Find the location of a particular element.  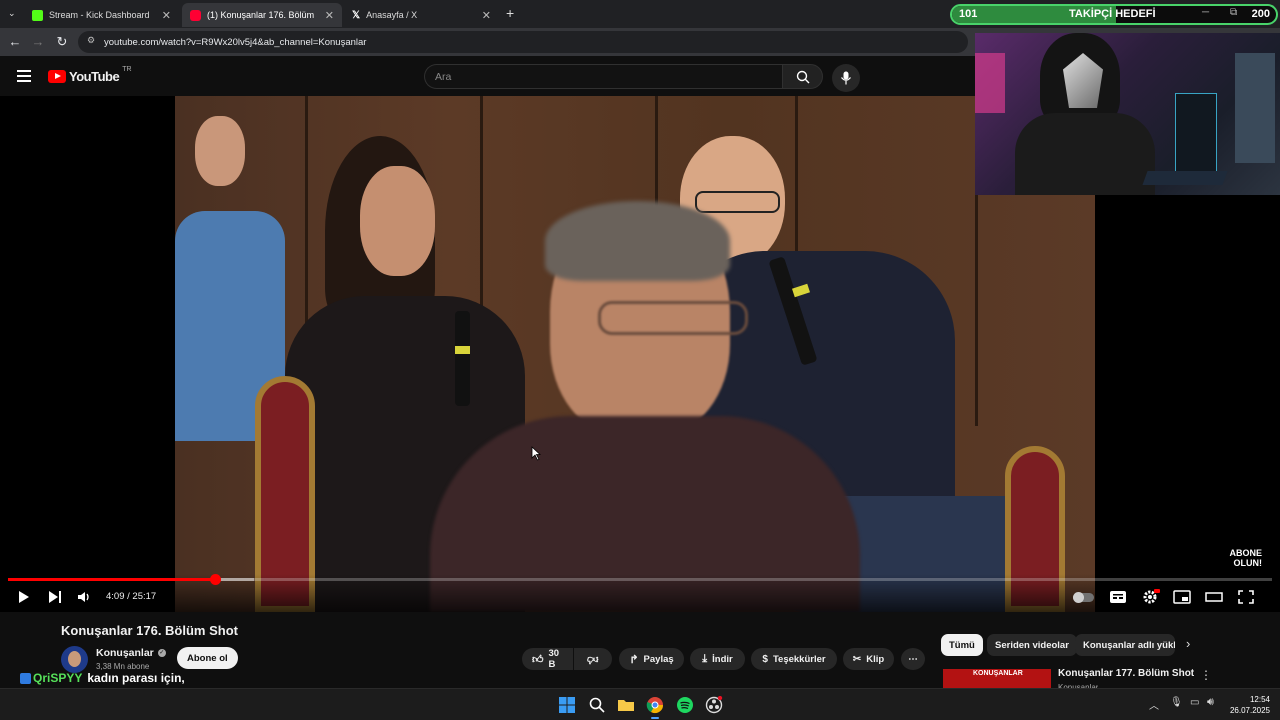

webcam-overlay is located at coordinates (1127, 114).